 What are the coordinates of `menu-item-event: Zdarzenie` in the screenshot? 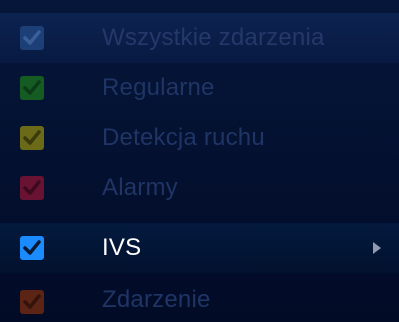 It's located at (199, 302).